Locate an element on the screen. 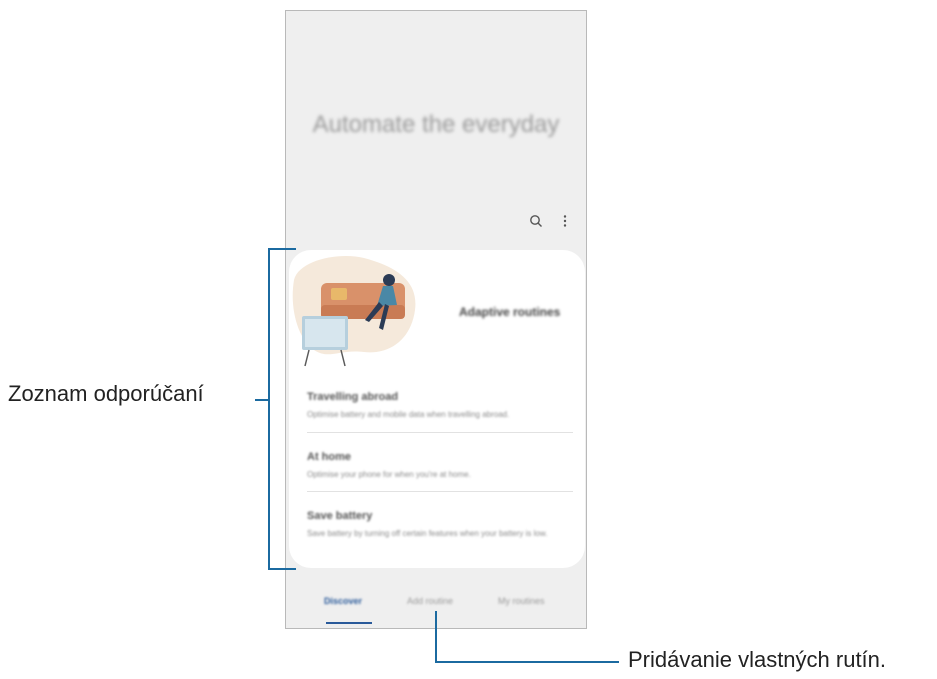 The image size is (937, 679). more-options-icon is located at coordinates (565, 223).